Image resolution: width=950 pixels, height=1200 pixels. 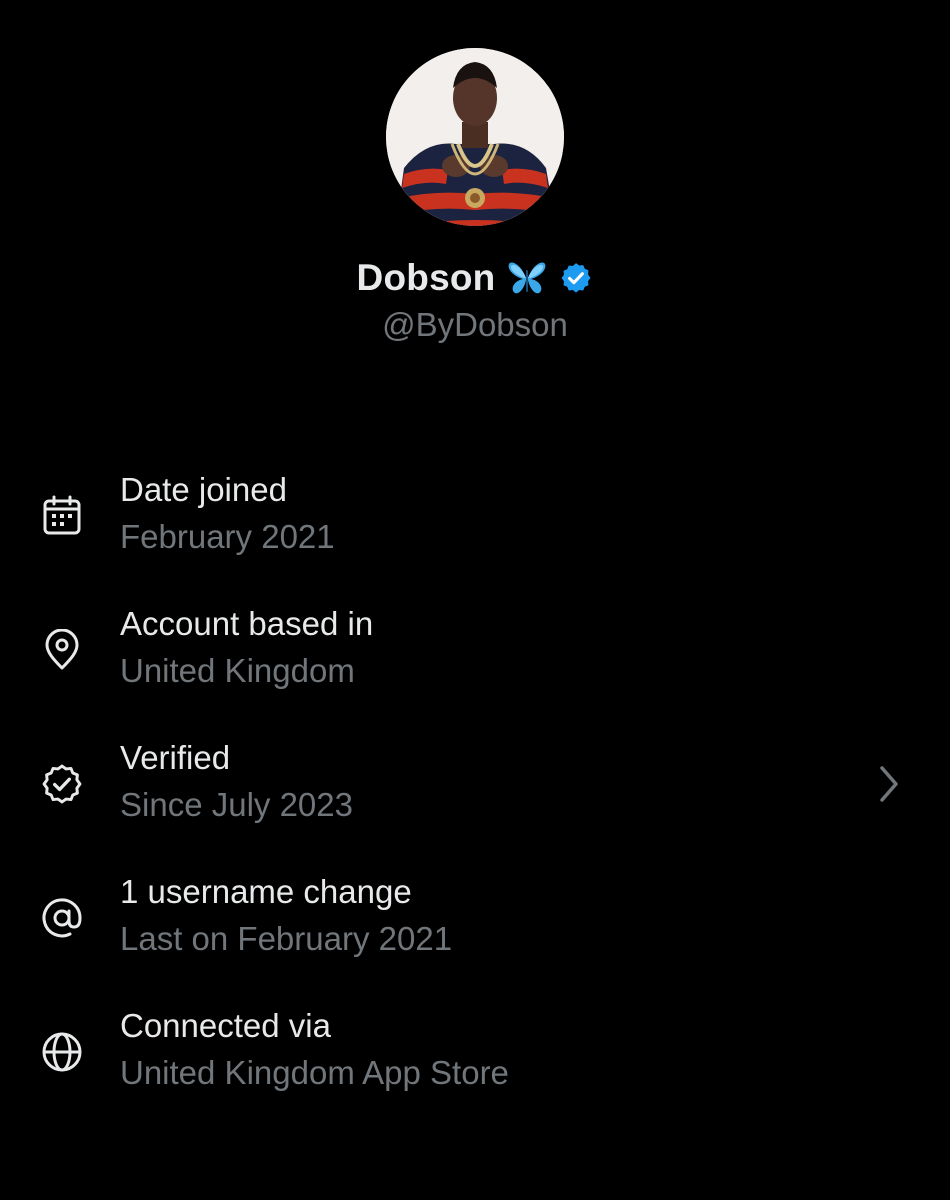 I want to click on info-row-verified: Verified Since July 2023, so click(x=475, y=801).